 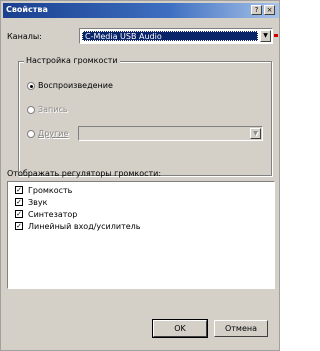 I want to click on controls-label: Отображать регуляторы громкости:, so click(x=84, y=173).